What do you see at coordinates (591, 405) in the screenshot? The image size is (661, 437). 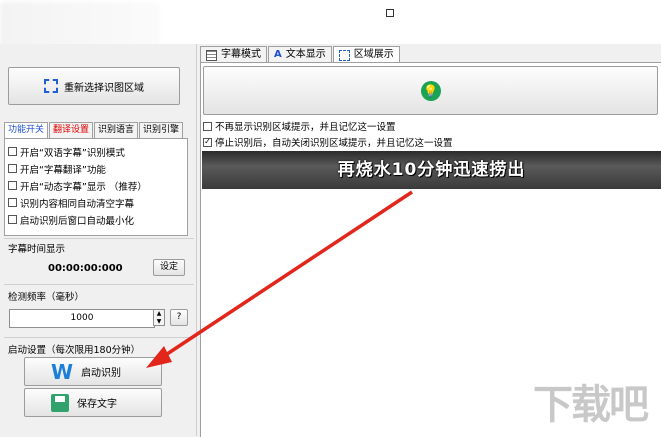 I see `watermark: 下载吧` at bounding box center [591, 405].